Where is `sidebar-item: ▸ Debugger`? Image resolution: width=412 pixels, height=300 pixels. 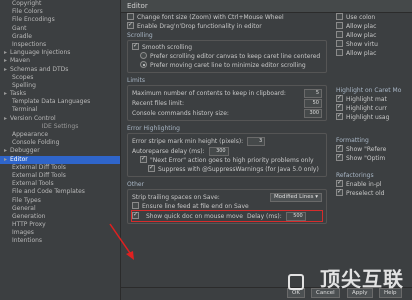 sidebar-item: ▸ Debugger is located at coordinates (60, 151).